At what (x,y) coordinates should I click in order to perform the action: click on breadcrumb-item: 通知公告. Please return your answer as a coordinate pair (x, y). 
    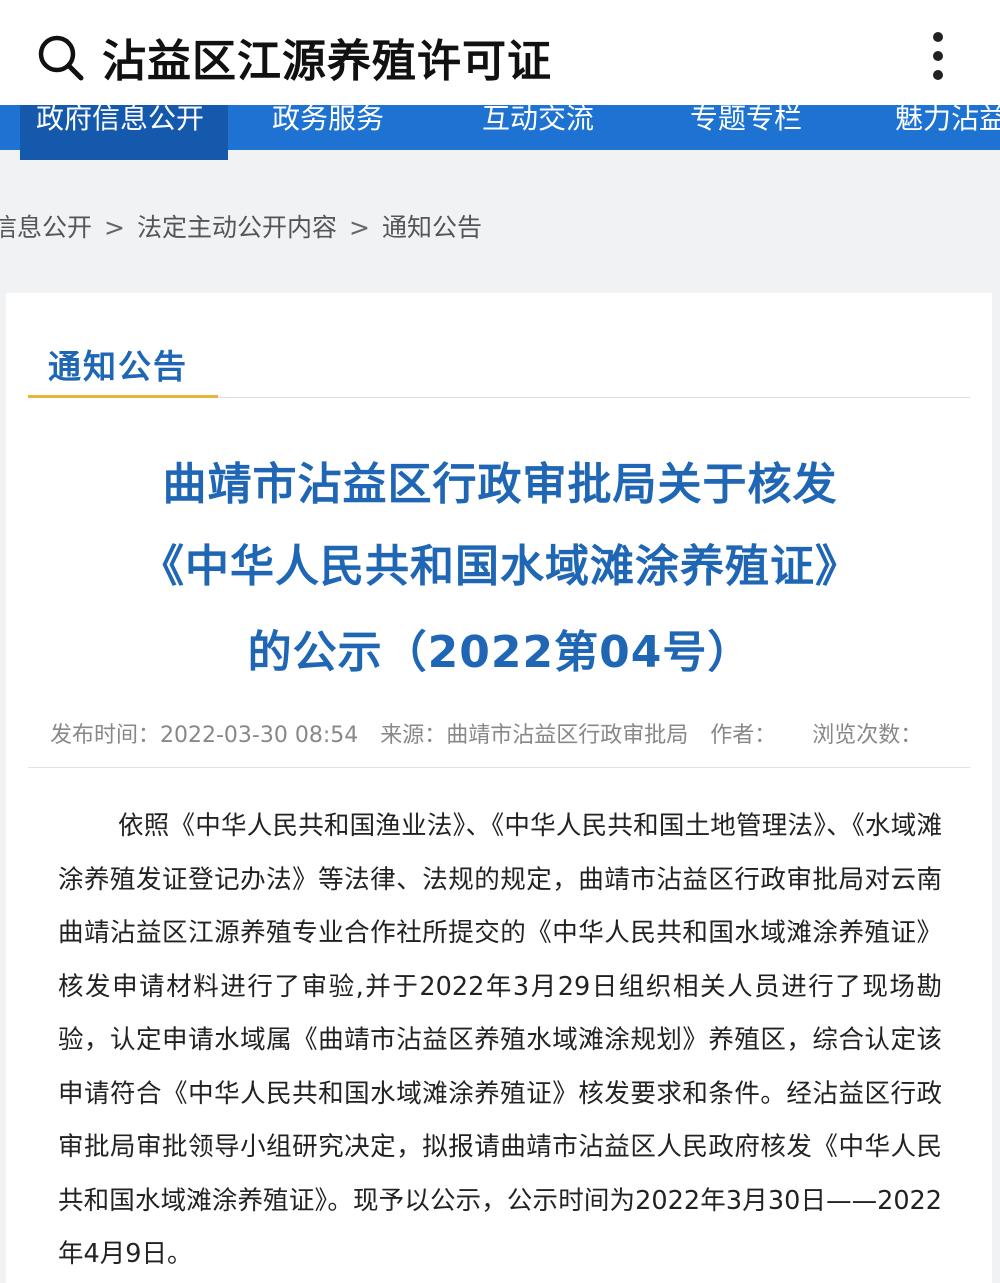
    Looking at the image, I should click on (432, 227).